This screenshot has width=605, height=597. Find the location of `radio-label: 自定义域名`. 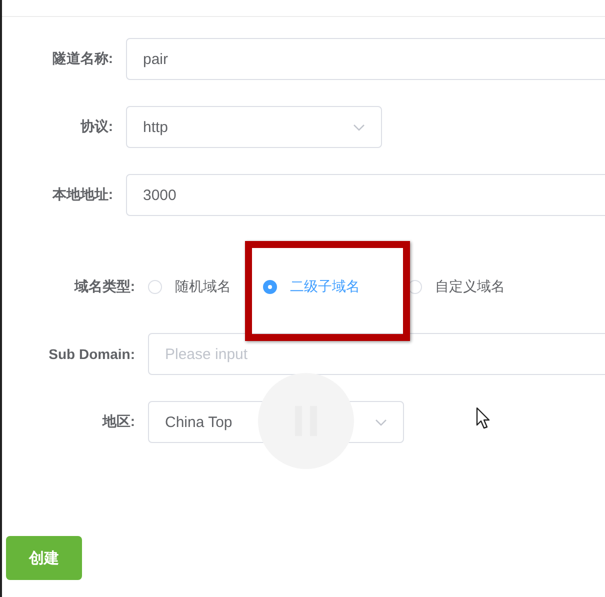

radio-label: 自定义域名 is located at coordinates (470, 287).